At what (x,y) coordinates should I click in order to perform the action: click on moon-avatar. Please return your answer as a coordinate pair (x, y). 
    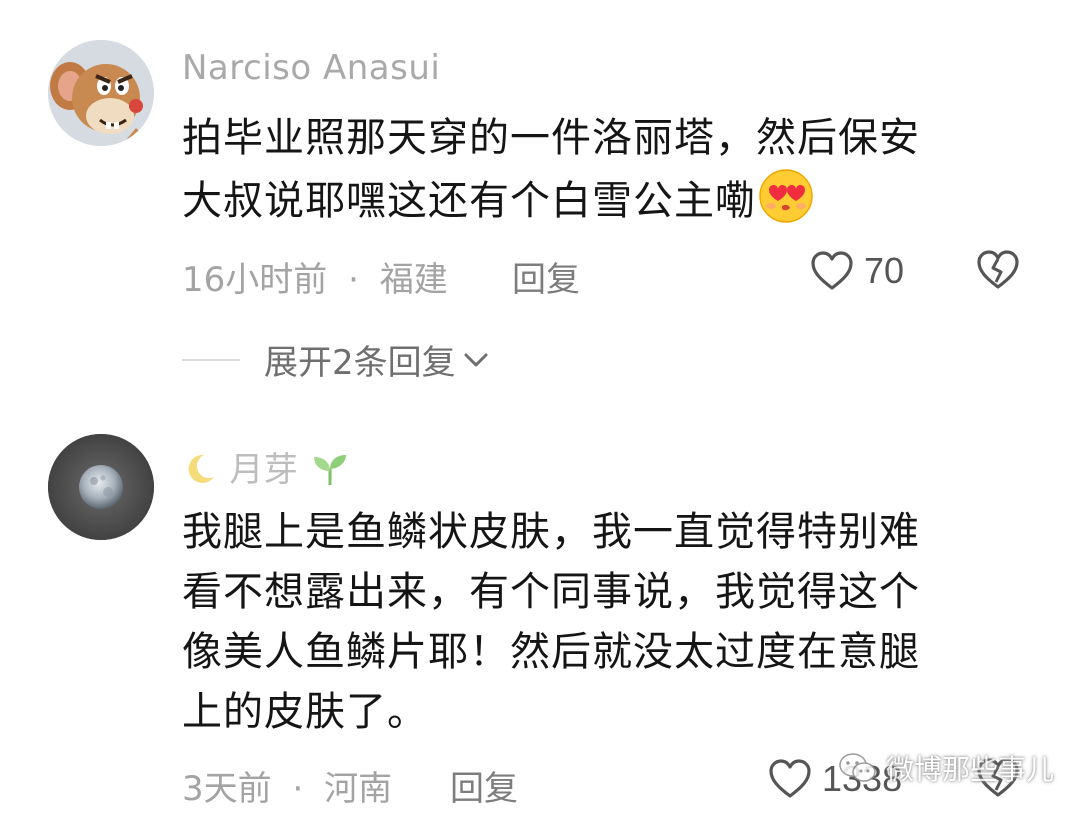
    Looking at the image, I should click on (101, 487).